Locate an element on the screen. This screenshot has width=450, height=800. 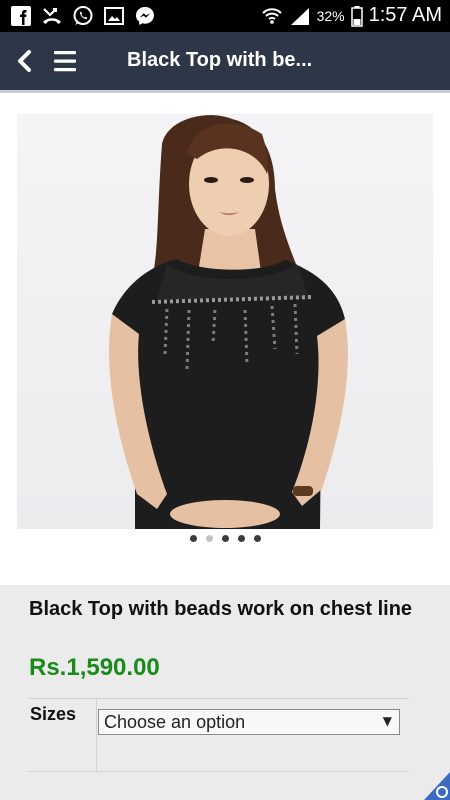
dropdown-arrow-icon: ▼ is located at coordinates (387, 721).